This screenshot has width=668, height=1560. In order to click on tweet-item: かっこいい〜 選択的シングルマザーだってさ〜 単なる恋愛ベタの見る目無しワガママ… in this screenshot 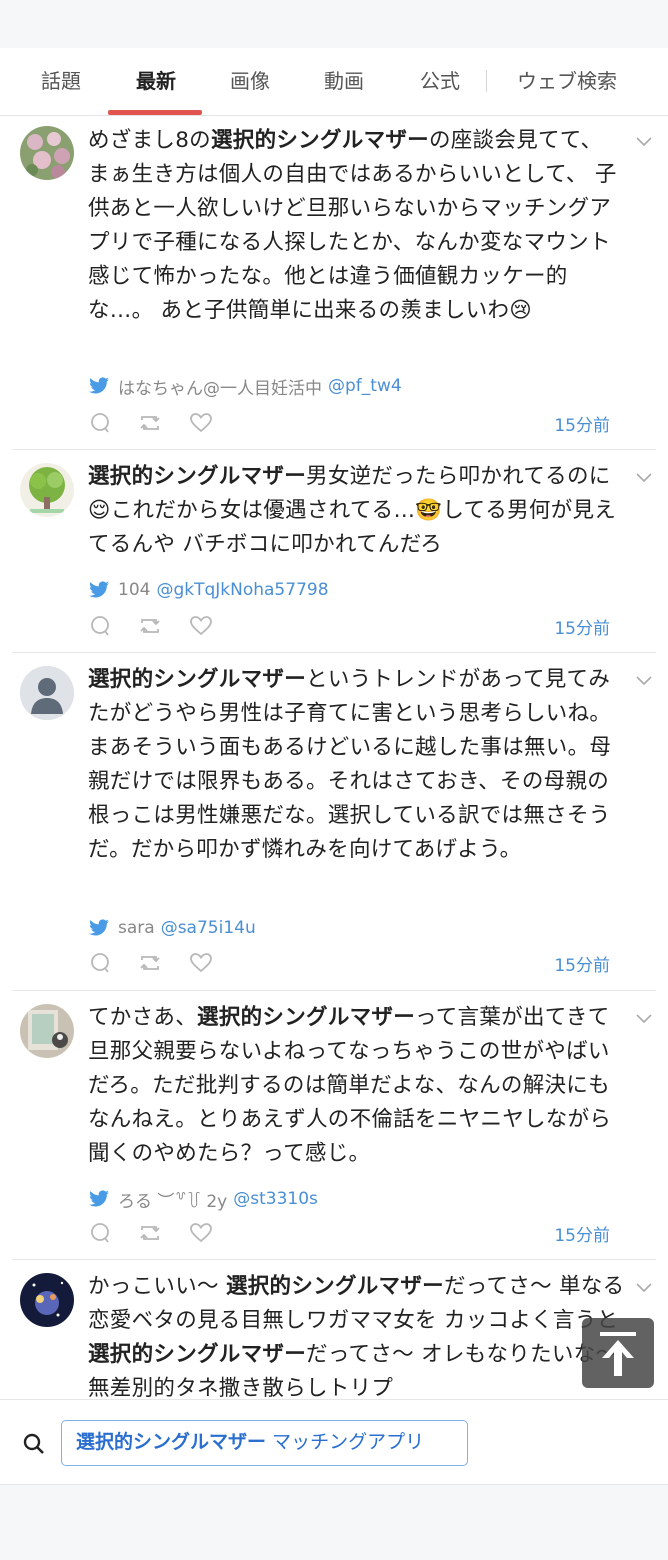, I will do `click(334, 1329)`.